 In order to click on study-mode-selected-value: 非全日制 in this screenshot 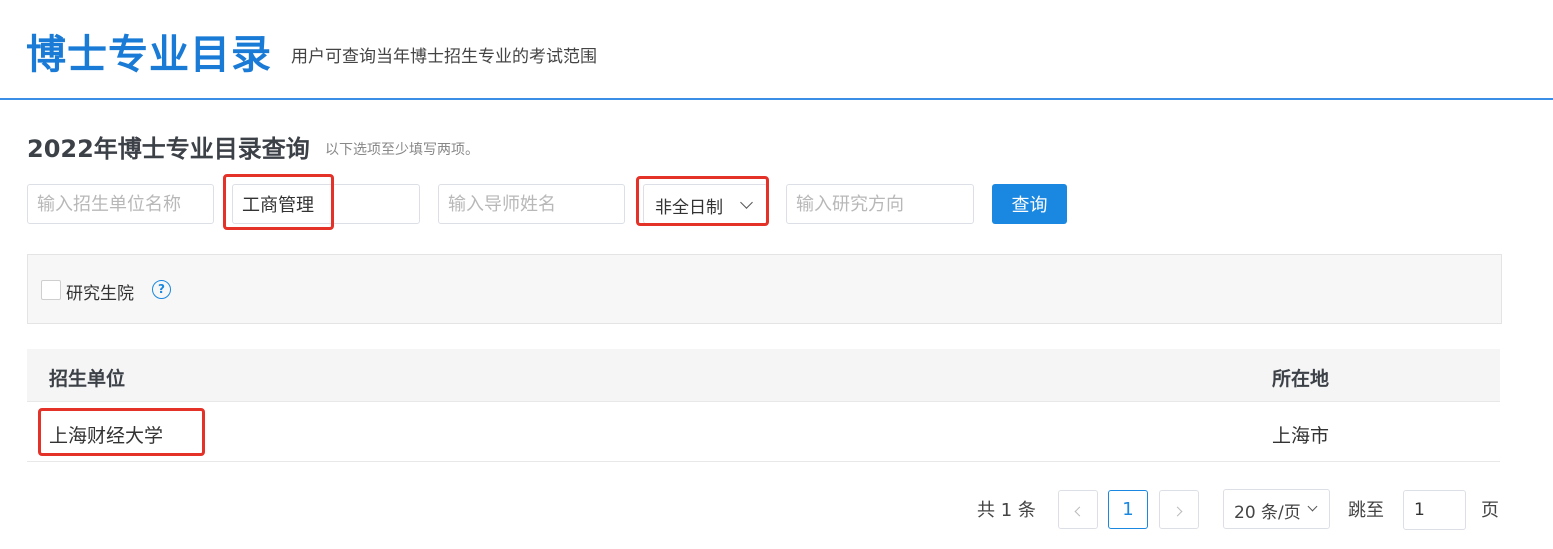, I will do `click(689, 208)`.